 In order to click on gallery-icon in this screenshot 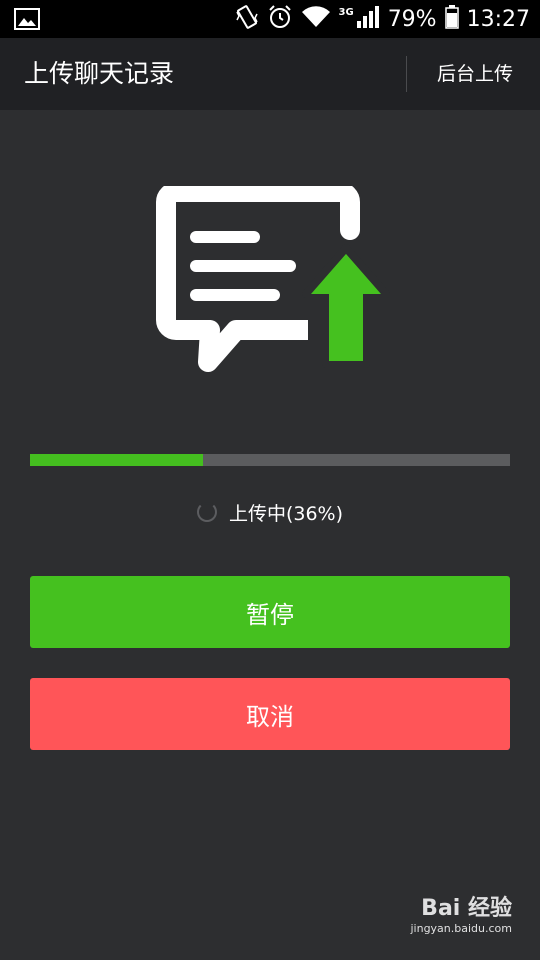, I will do `click(27, 21)`.